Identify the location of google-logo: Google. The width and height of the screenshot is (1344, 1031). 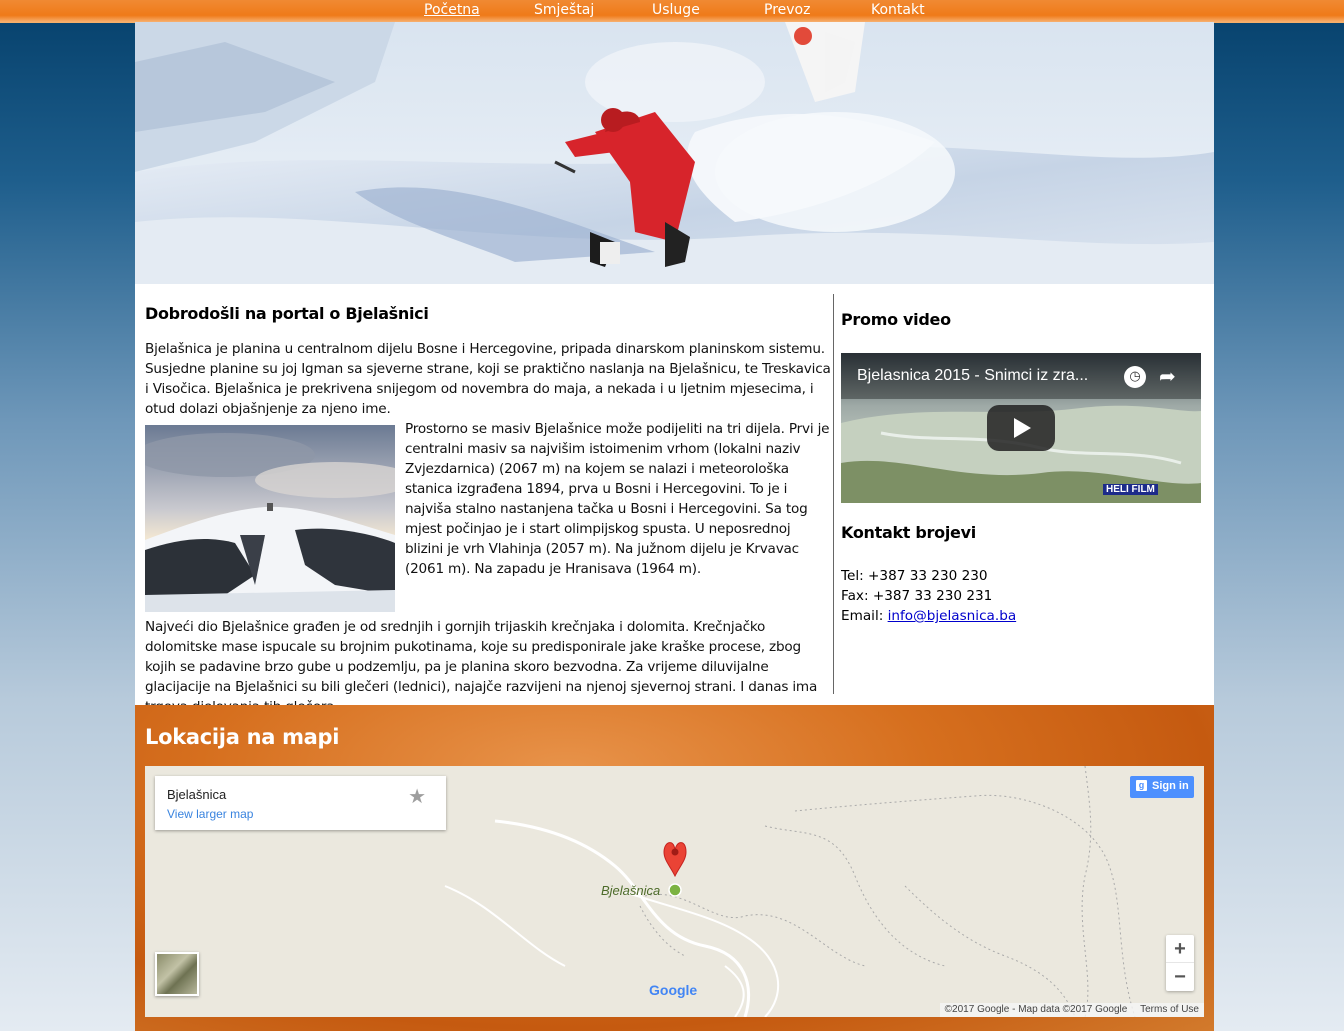
(673, 990).